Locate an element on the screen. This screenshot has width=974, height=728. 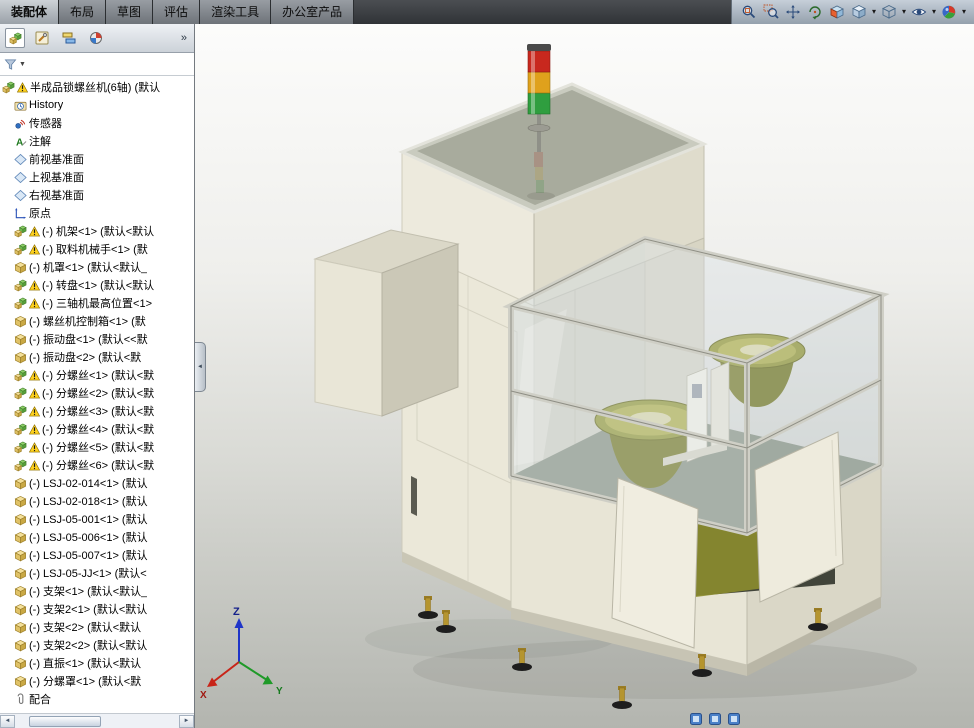
tree-item: (-) 支架2<1> (默认<默认 is located at coordinates (97, 609).